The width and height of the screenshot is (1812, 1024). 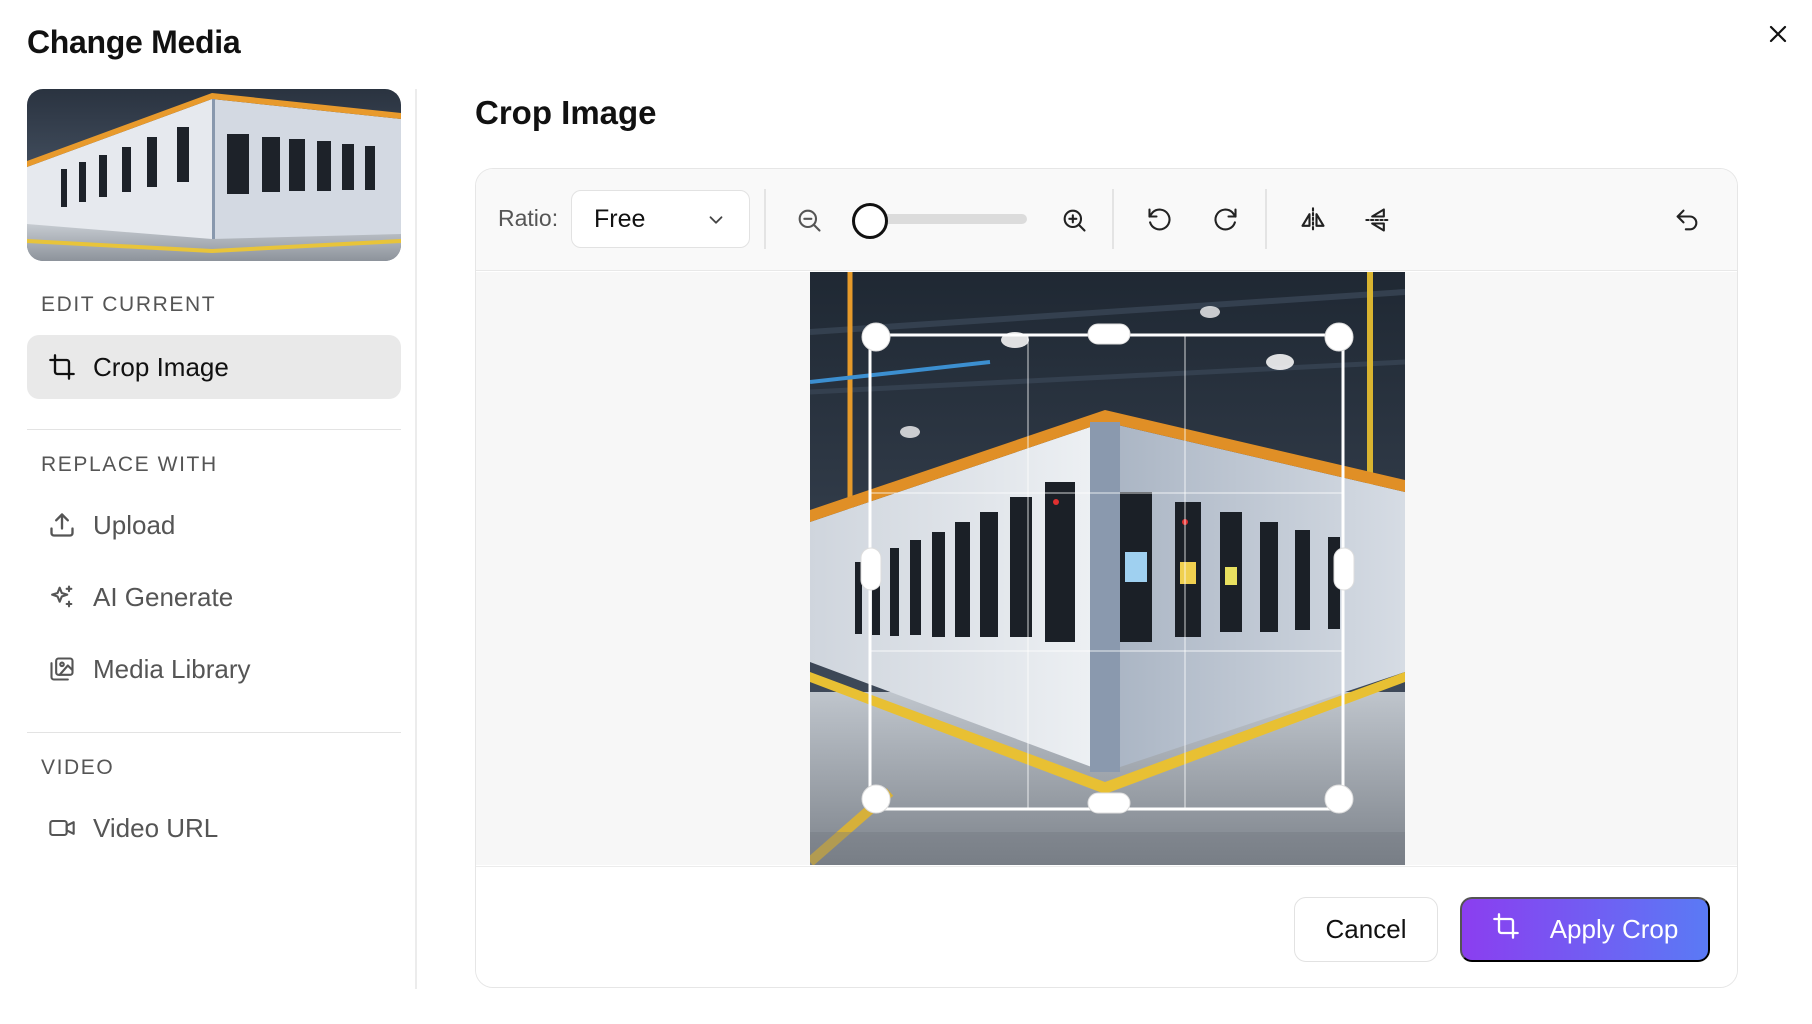 I want to click on sidebar-item-label: AI Generate, so click(x=163, y=596).